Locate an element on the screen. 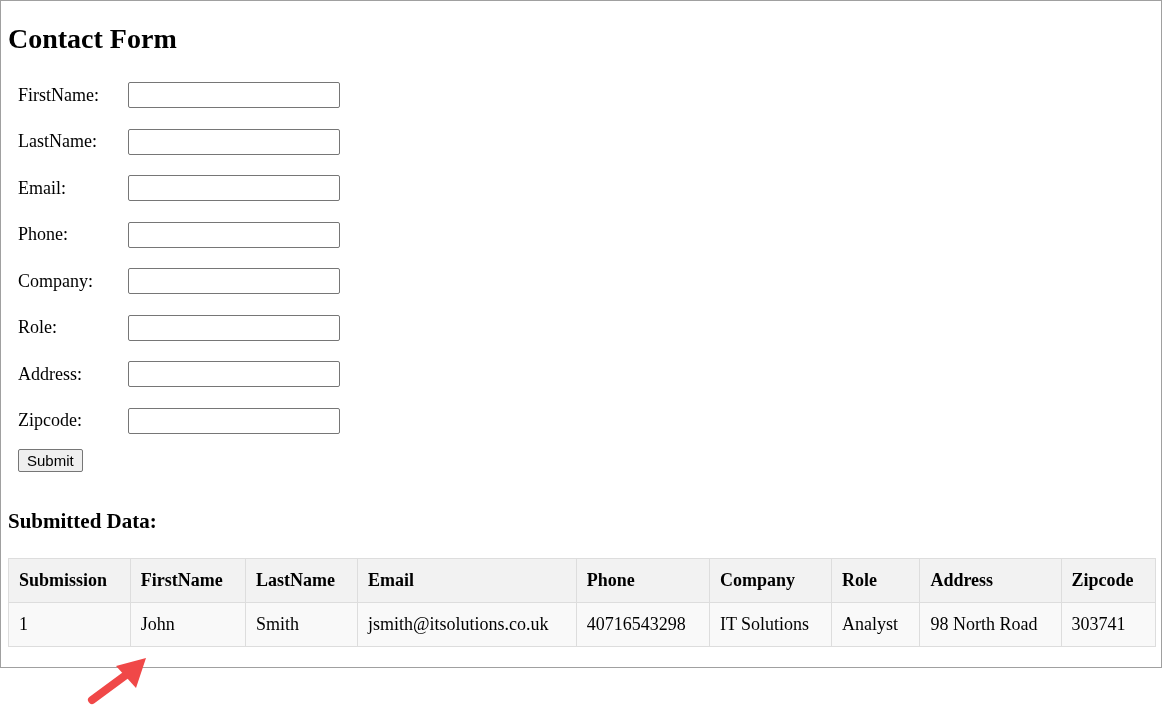  field-label: Phone: is located at coordinates (43, 234).